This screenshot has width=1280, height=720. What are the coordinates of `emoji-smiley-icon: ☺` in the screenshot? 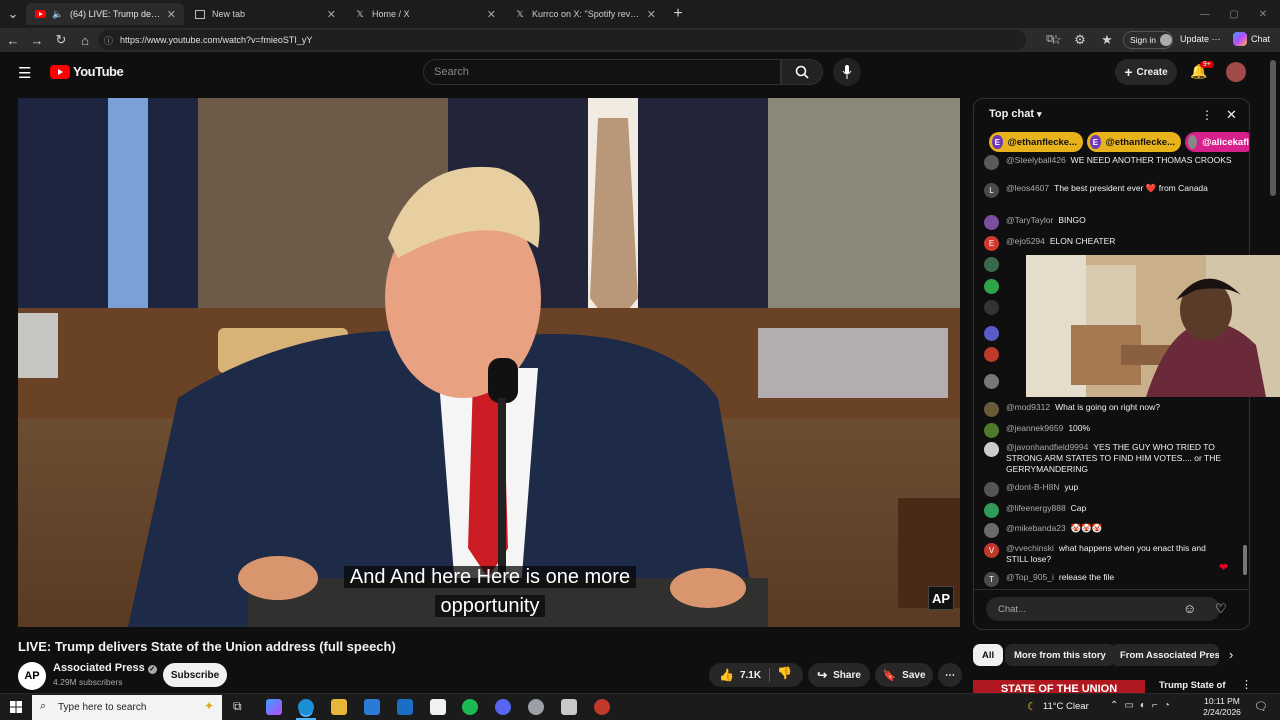 It's located at (1189, 608).